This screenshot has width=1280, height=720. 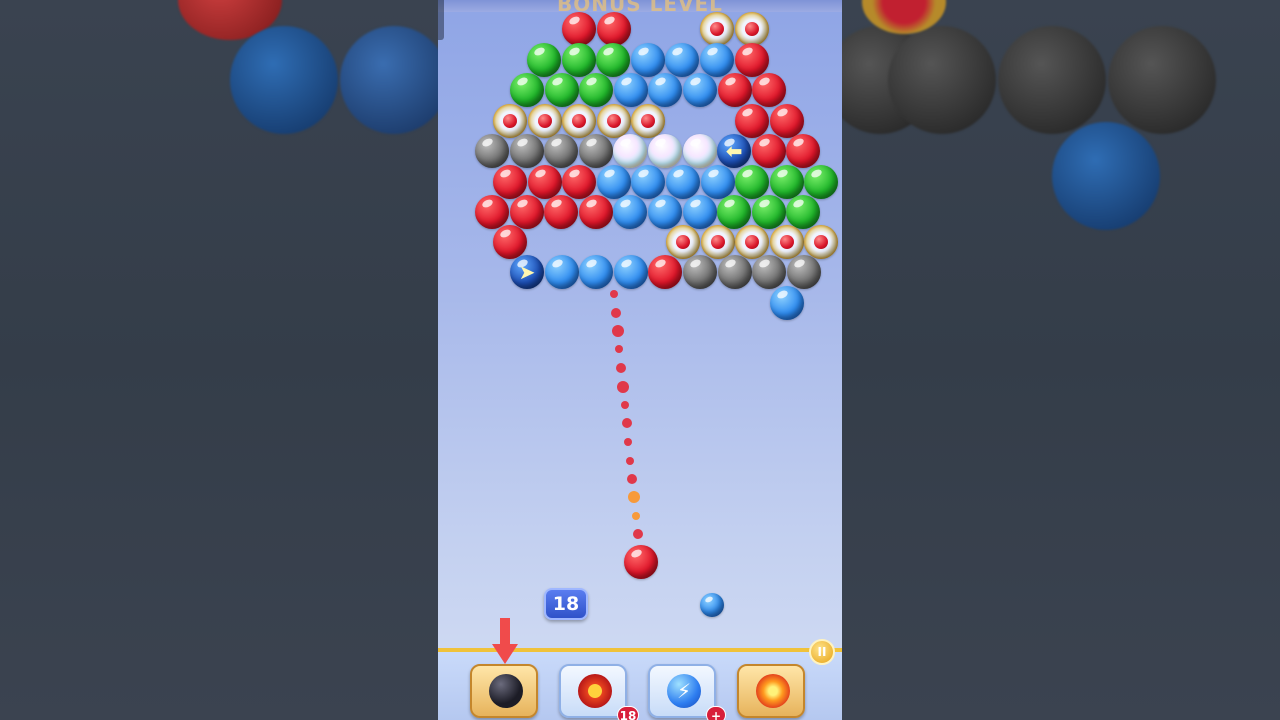 What do you see at coordinates (712, 605) in the screenshot?
I see `next-bubble` at bounding box center [712, 605].